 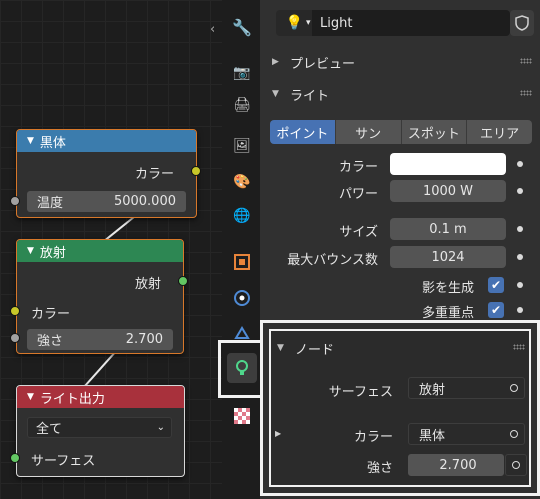 I want to click on tab-output: 🖨, so click(x=242, y=105).